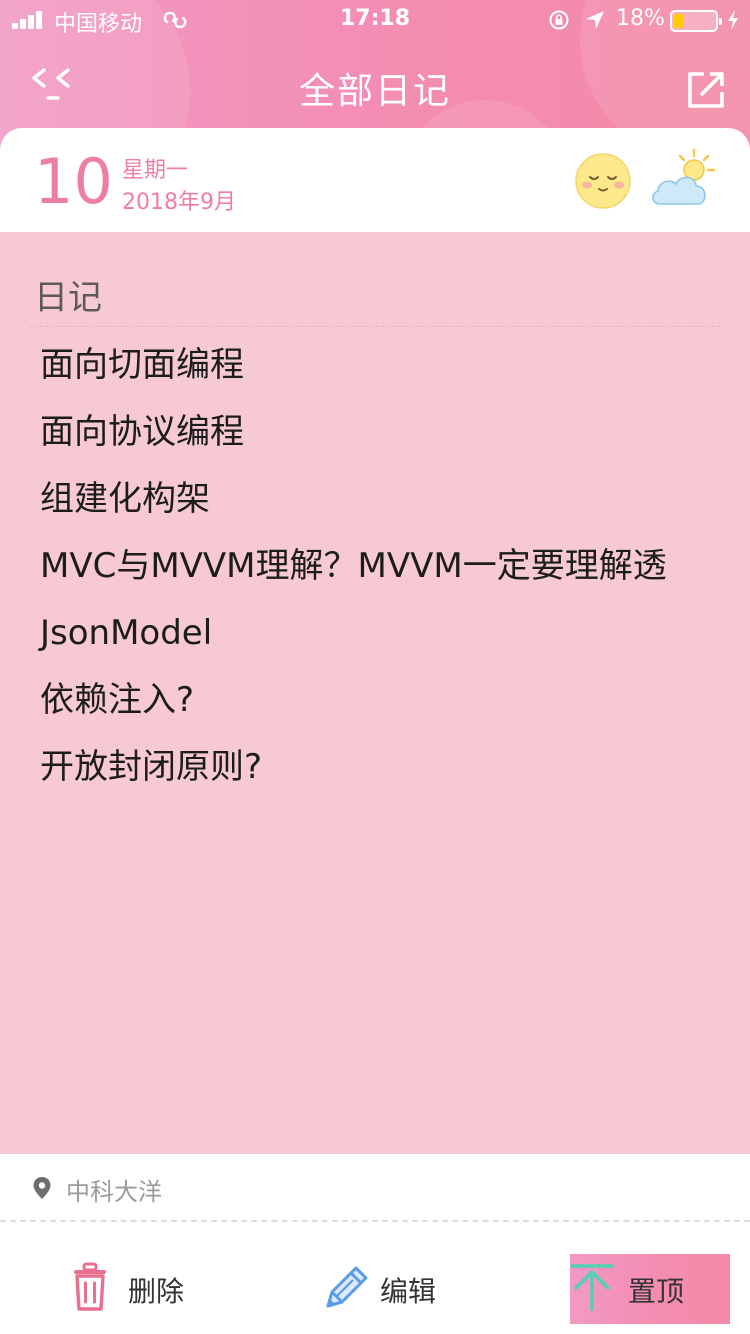 Image resolution: width=750 pixels, height=1334 pixels. What do you see at coordinates (375, 1187) in the screenshot?
I see `location-row: 中科大洋` at bounding box center [375, 1187].